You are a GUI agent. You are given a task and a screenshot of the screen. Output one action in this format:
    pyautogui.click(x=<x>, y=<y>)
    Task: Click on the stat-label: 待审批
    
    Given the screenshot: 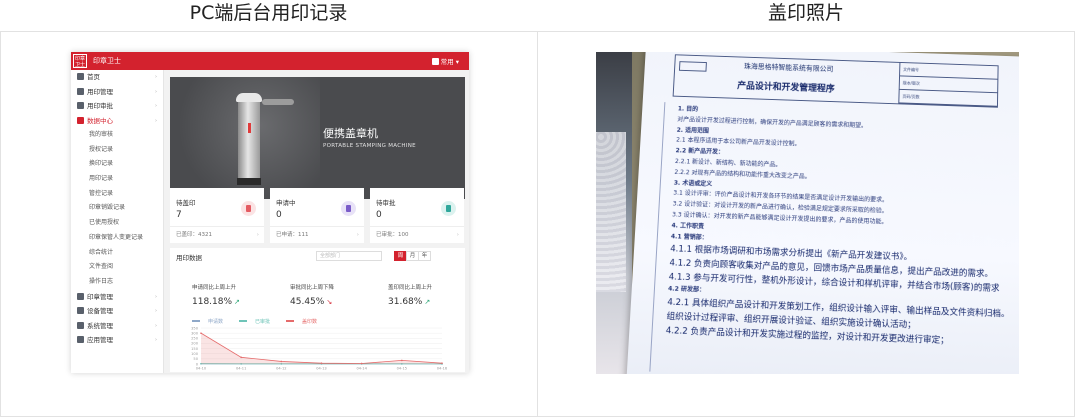 What is the action you would take?
    pyautogui.click(x=386, y=203)
    